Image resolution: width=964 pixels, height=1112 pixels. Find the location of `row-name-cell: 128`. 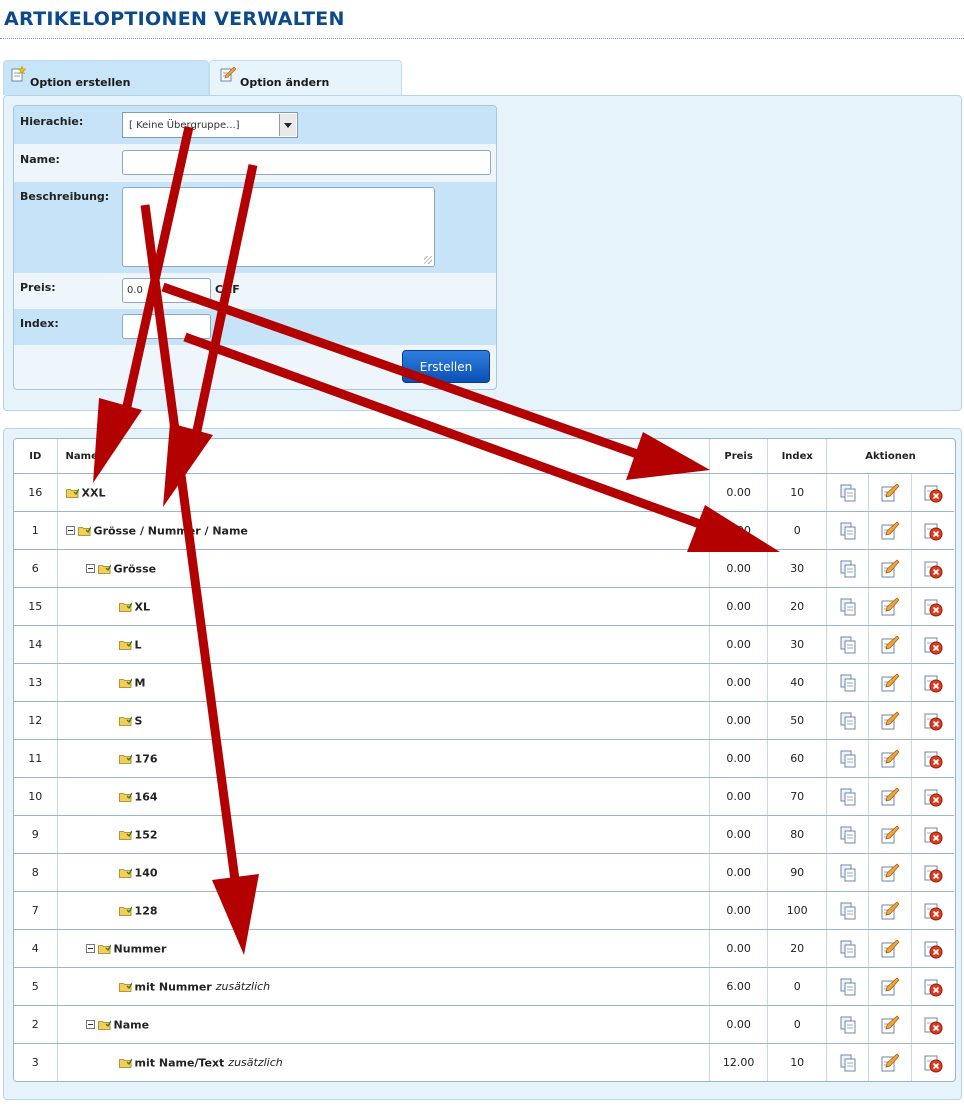

row-name-cell: 128 is located at coordinates (383, 910).